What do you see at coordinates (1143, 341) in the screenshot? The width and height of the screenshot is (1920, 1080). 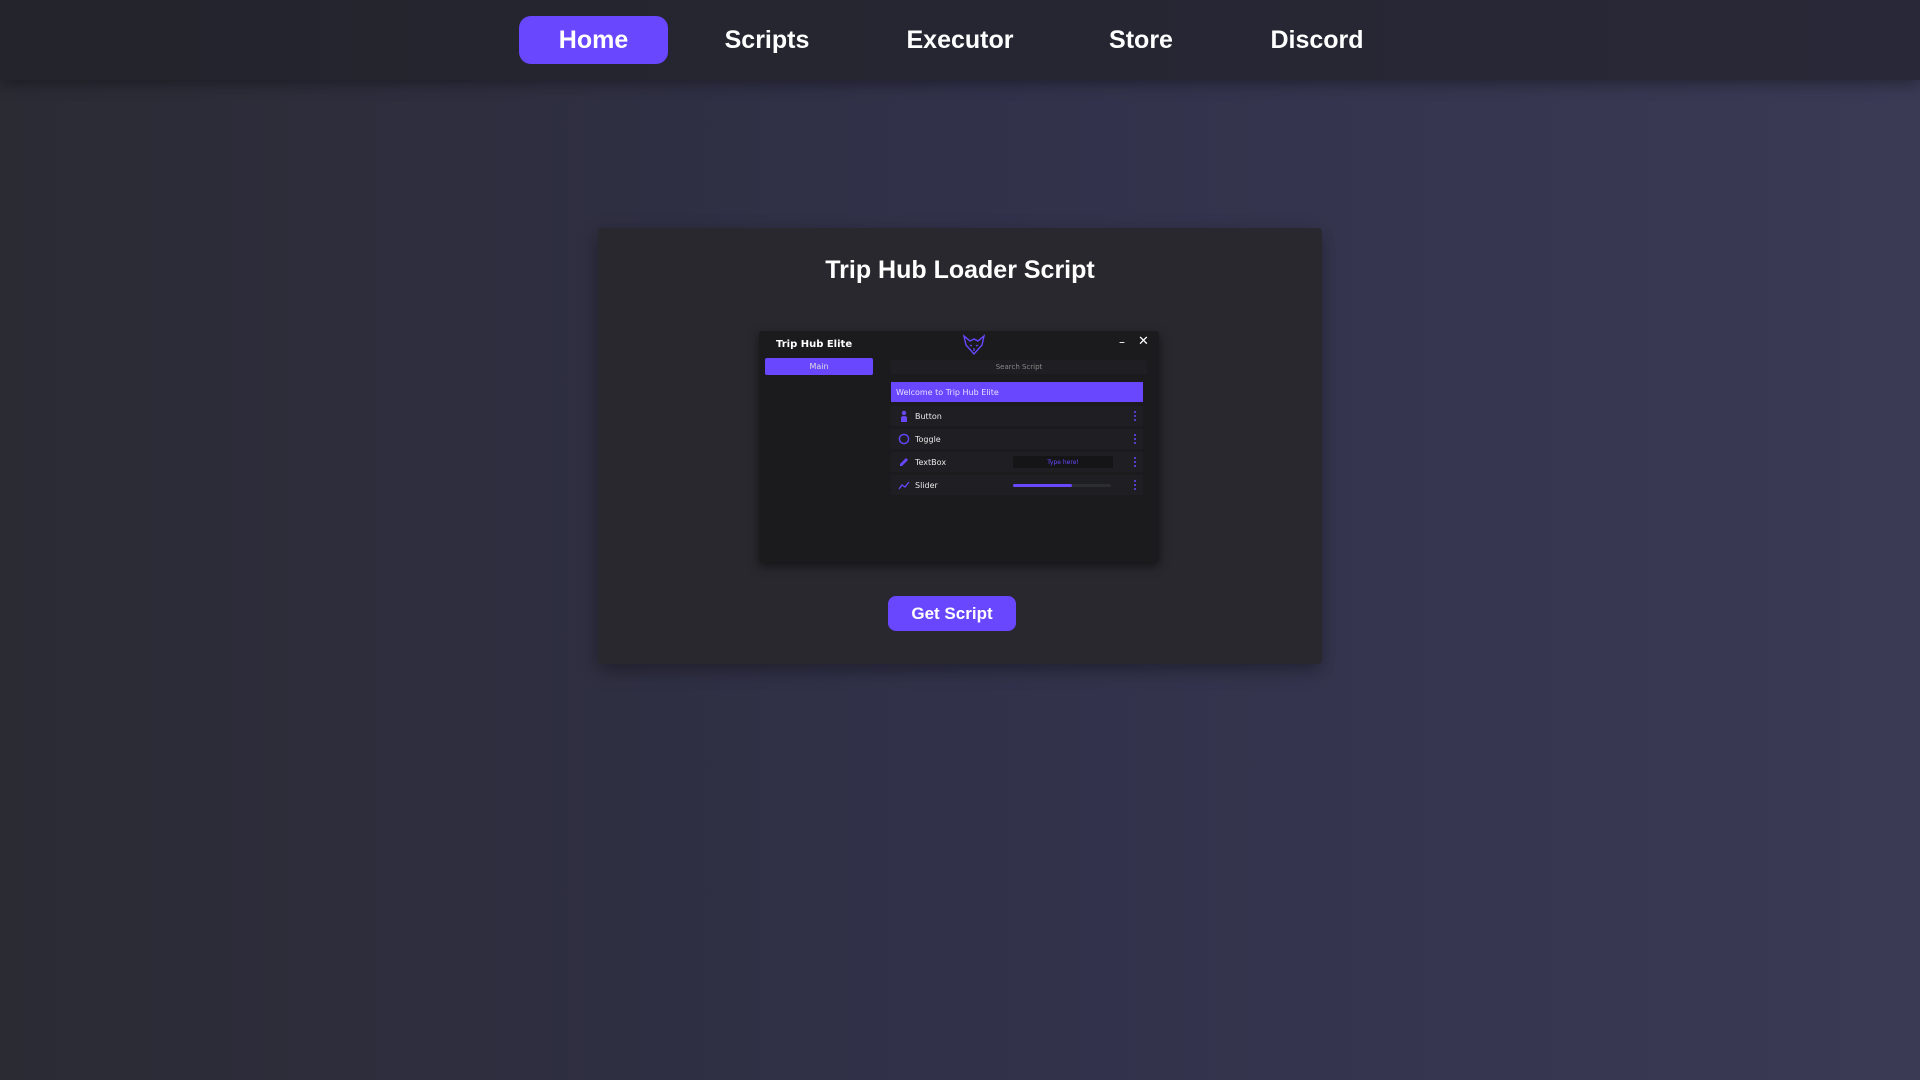 I see `close-icon: ✕` at bounding box center [1143, 341].